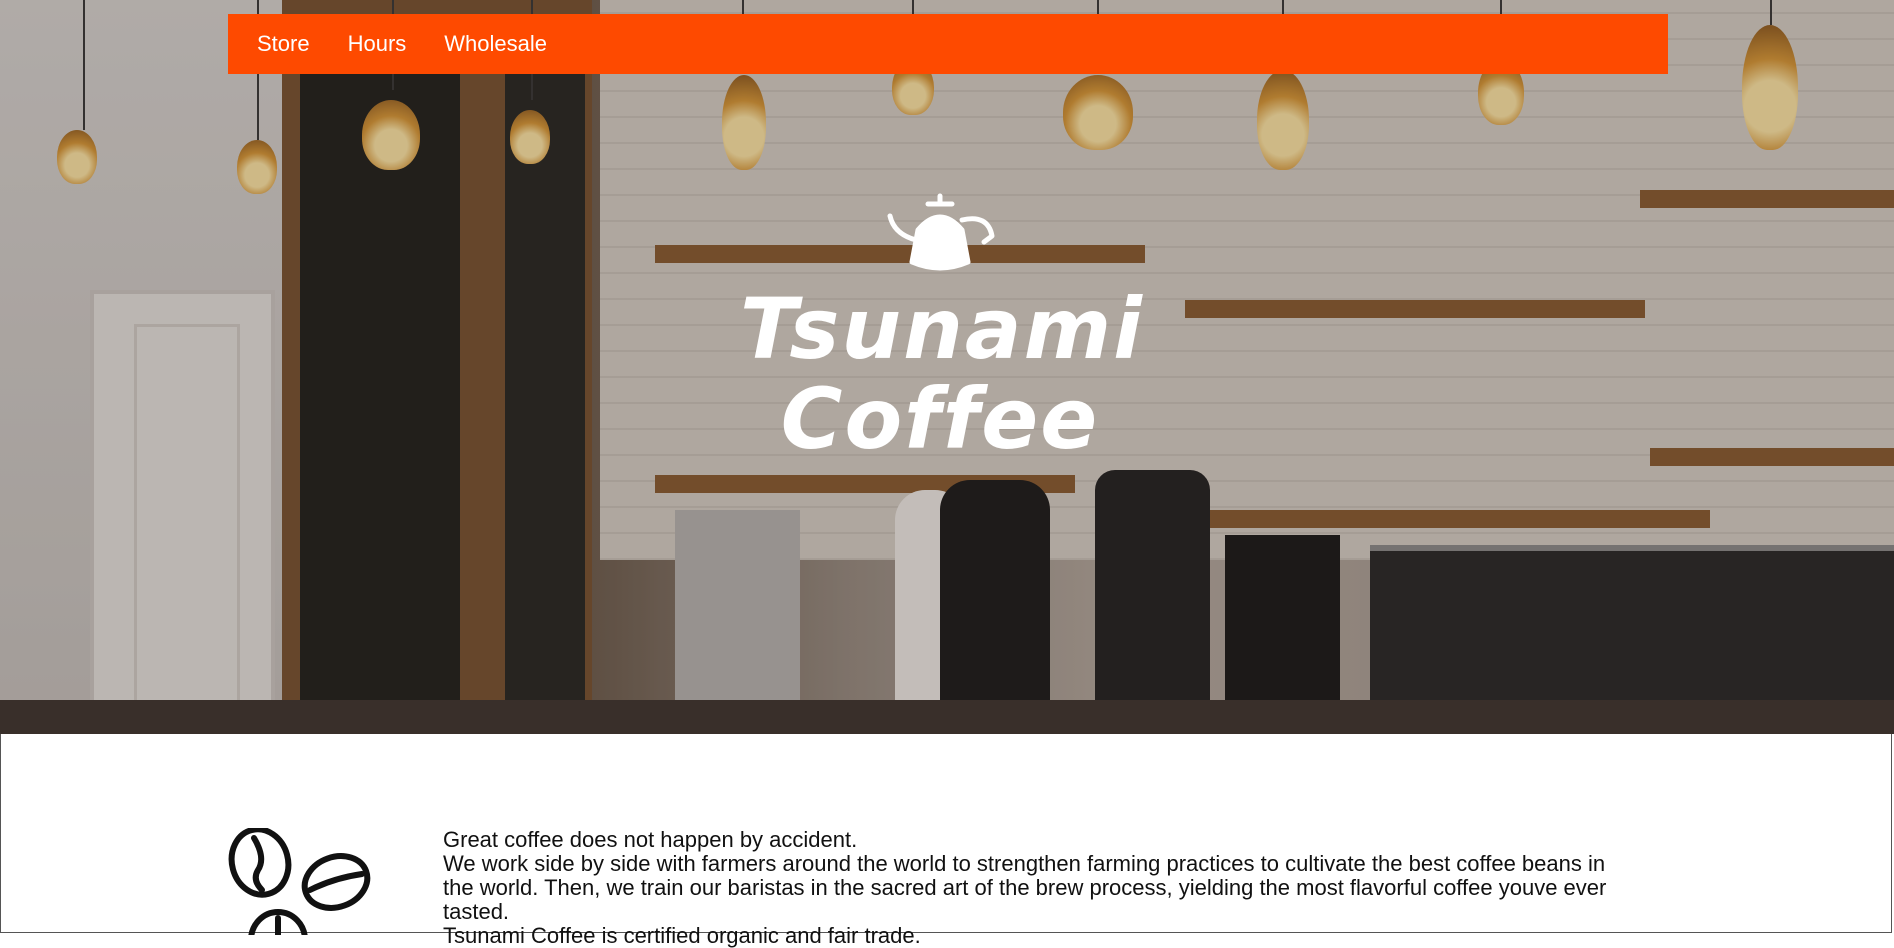 Image resolution: width=1894 pixels, height=948 pixels. What do you see at coordinates (948, 44) in the screenshot?
I see `top-nav: Store Hours Wholesale` at bounding box center [948, 44].